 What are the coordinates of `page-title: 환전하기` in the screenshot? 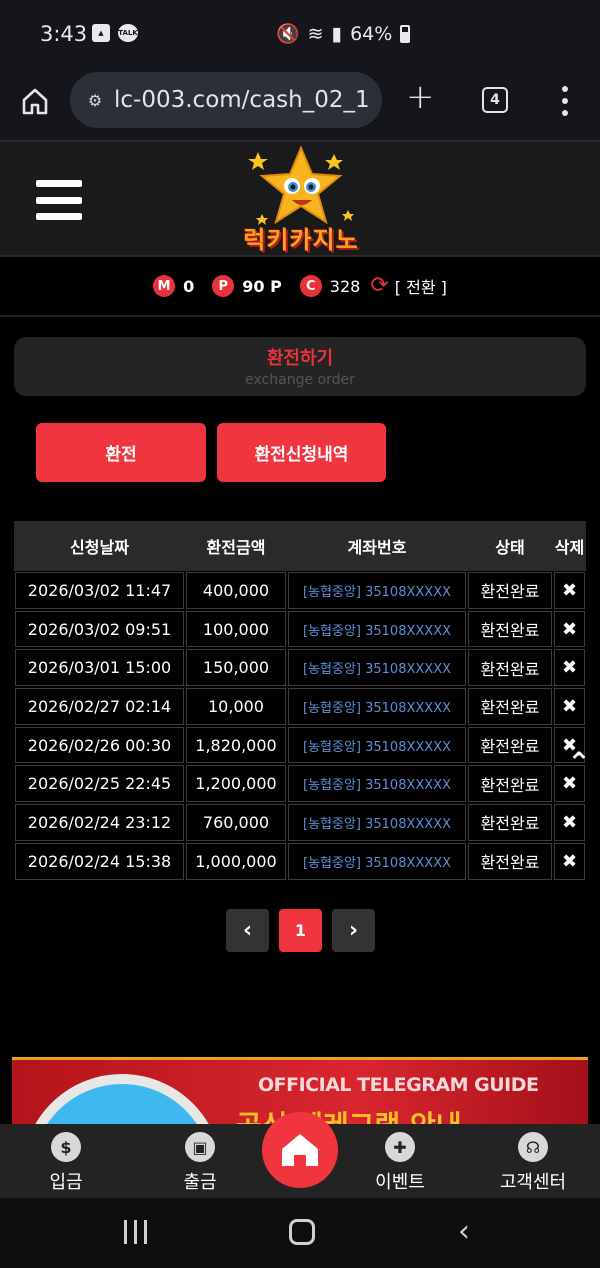 It's located at (300, 358).